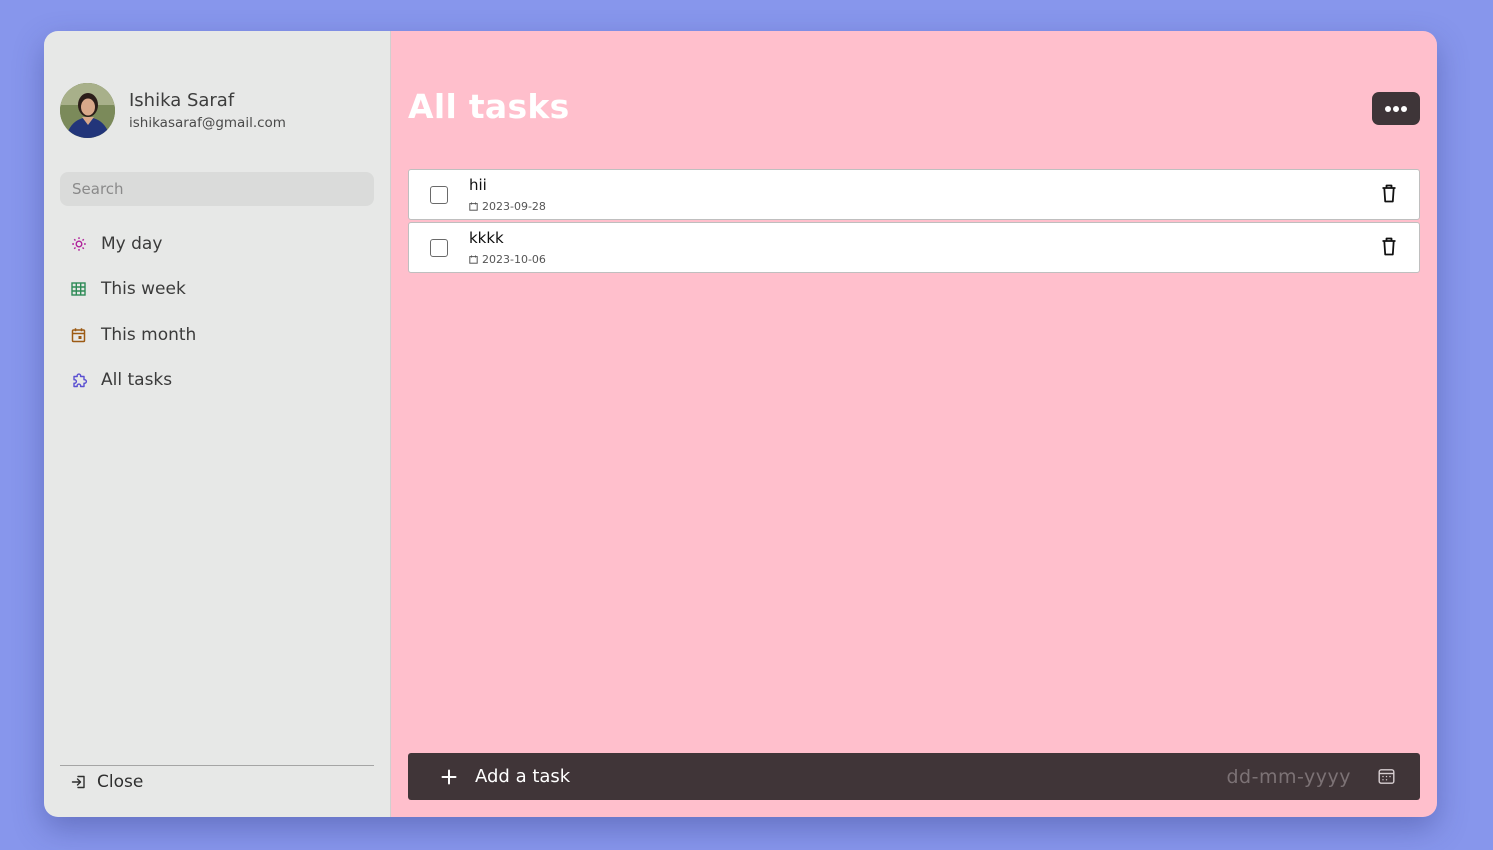 The height and width of the screenshot is (850, 1493). I want to click on sidebar-item-label: This month, so click(149, 334).